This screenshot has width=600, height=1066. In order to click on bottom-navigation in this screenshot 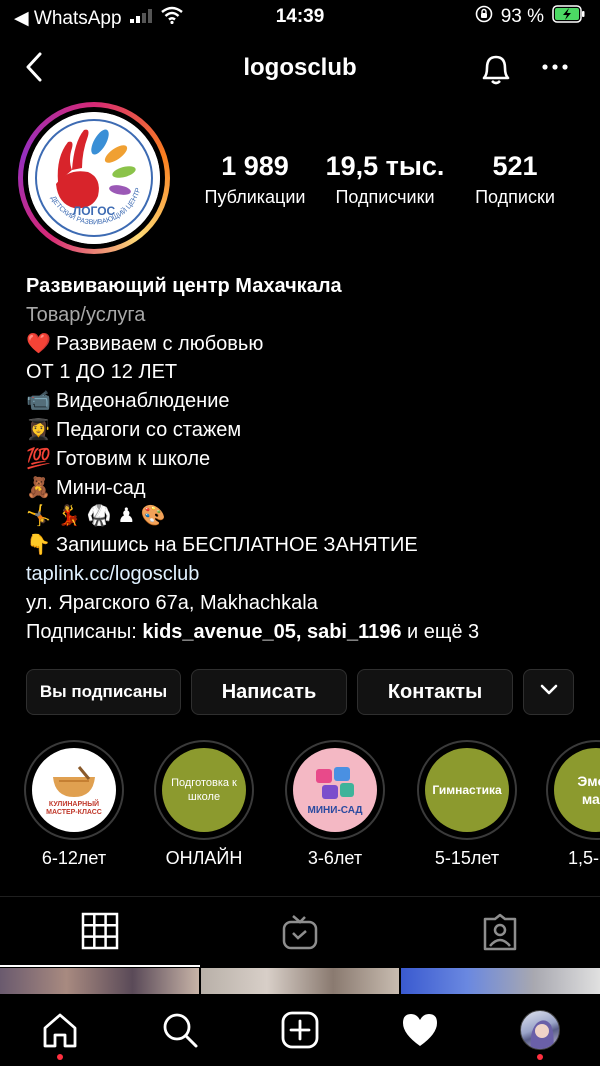, I will do `click(300, 1030)`.